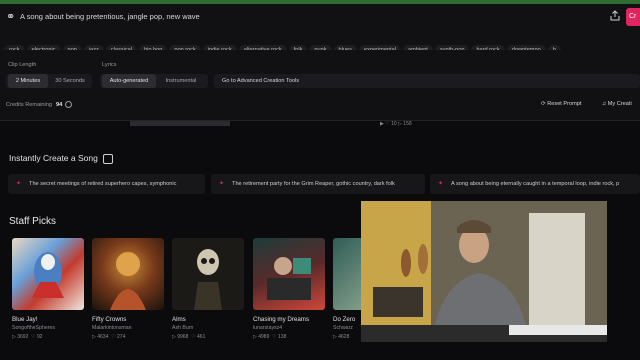  Describe the element at coordinates (43, 47) in the screenshot. I see `genre-chip: electronic` at that location.